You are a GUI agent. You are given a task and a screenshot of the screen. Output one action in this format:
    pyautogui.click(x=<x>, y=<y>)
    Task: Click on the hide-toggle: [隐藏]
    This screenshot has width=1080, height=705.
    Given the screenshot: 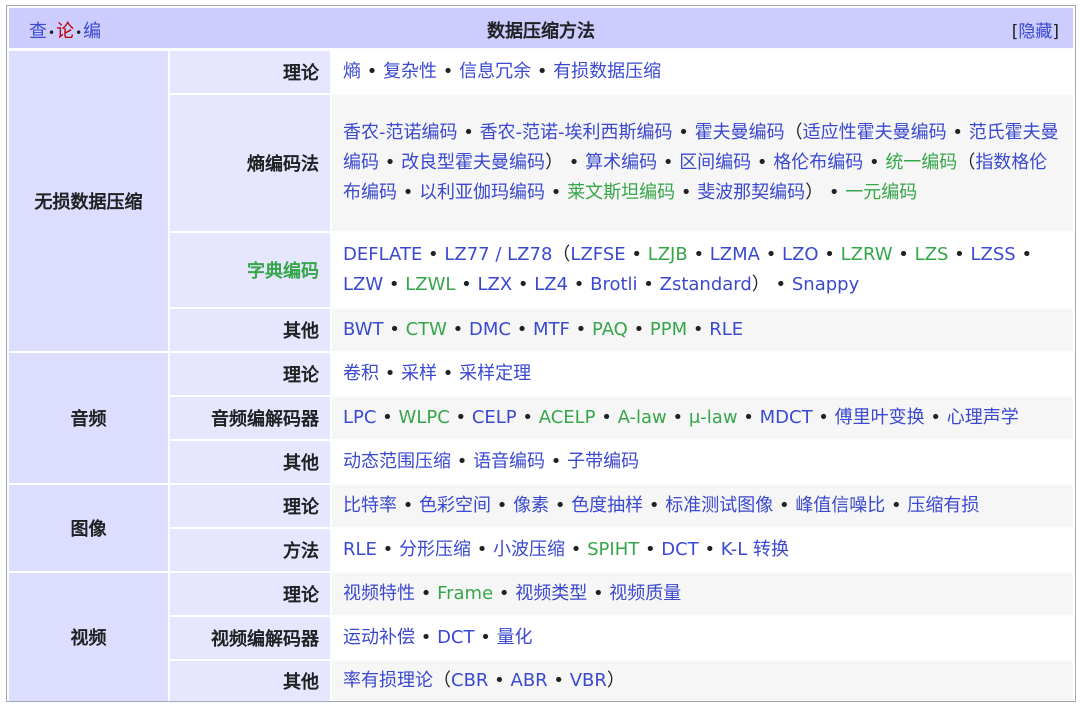 What is the action you would take?
    pyautogui.click(x=1035, y=29)
    